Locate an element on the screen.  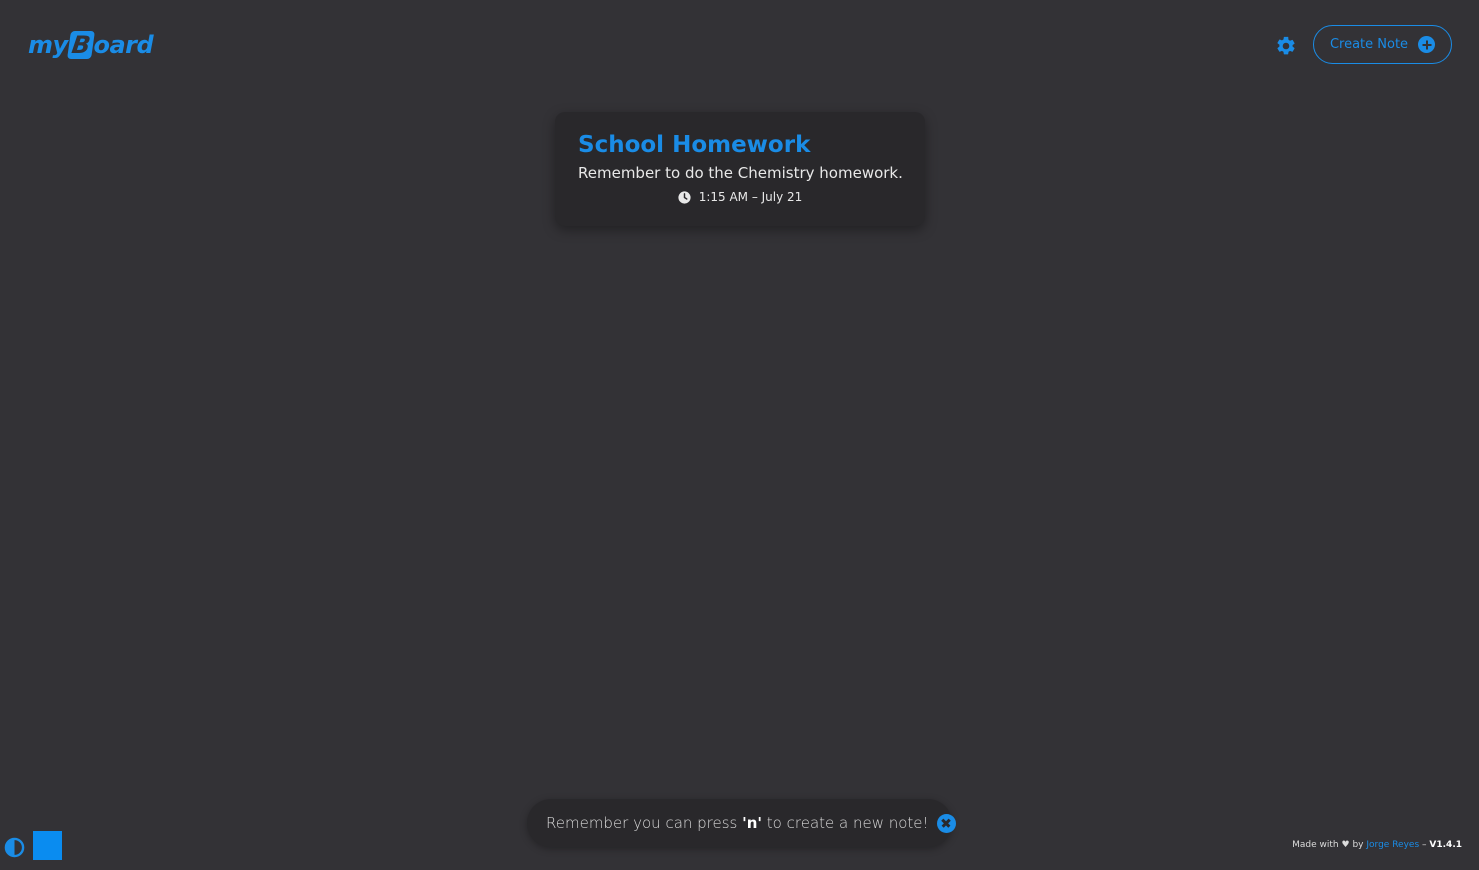
tip-text-before: Remember you can press is located at coordinates (644, 823).